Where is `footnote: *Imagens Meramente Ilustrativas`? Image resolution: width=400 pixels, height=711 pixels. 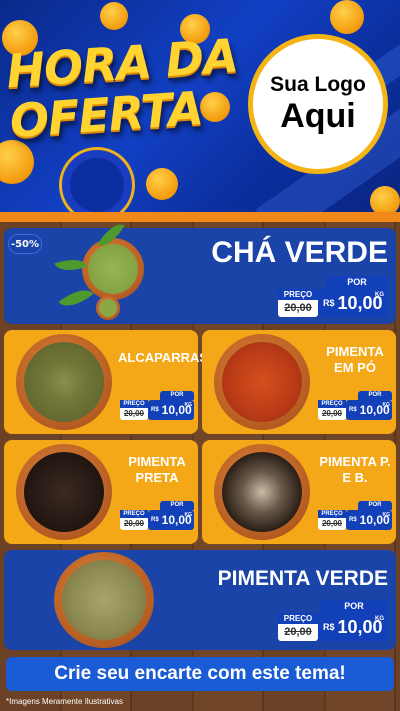
footnote: *Imagens Meramente Ilustrativas is located at coordinates (64, 701).